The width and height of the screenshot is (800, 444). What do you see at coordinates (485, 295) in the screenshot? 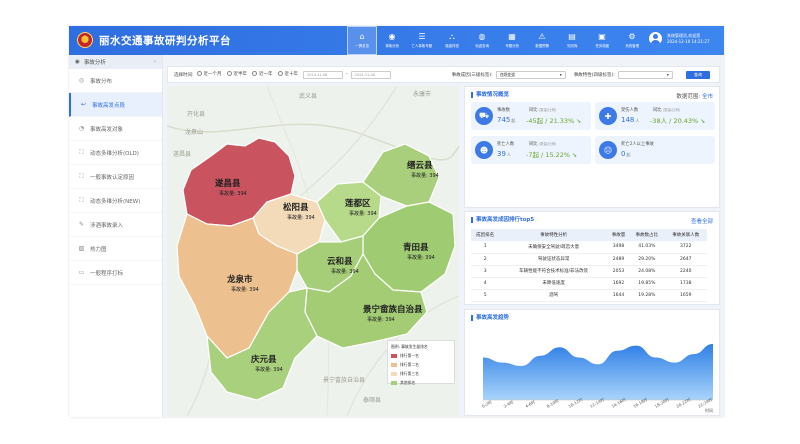
I see `ranking-cell: 5` at bounding box center [485, 295].